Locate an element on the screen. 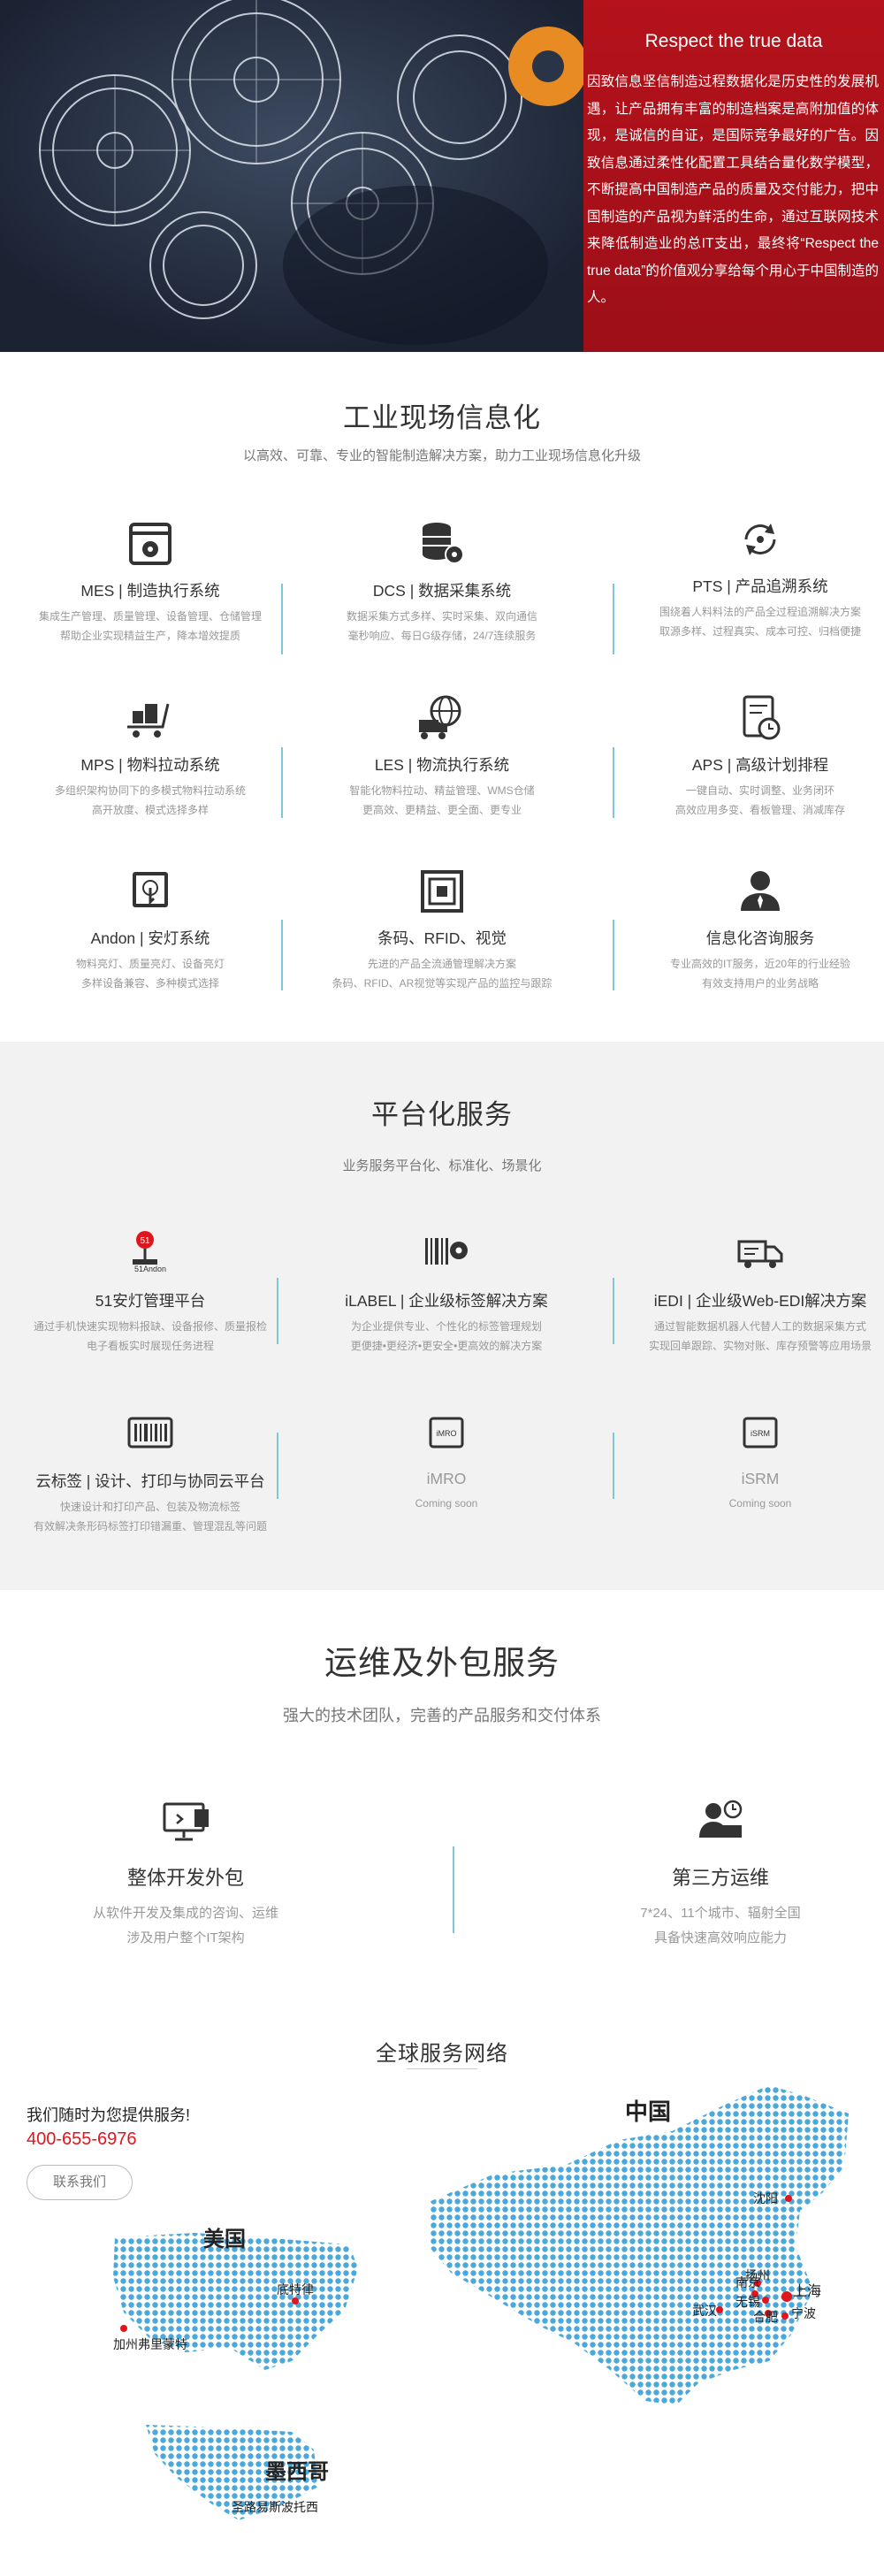  schedule-clock-icon is located at coordinates (762, 717).